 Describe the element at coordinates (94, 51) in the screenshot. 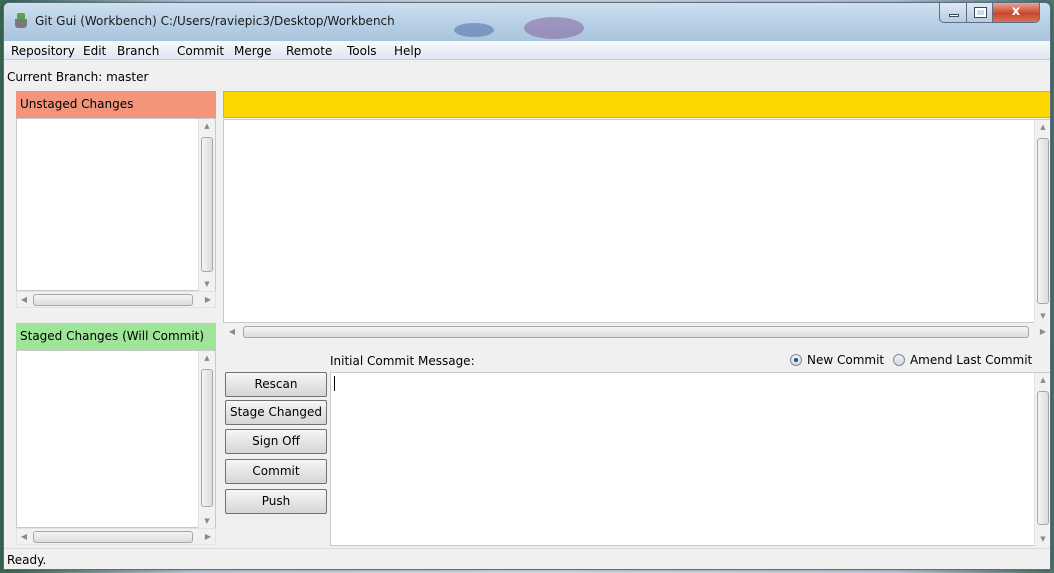

I see `menu-edit: Edit` at that location.